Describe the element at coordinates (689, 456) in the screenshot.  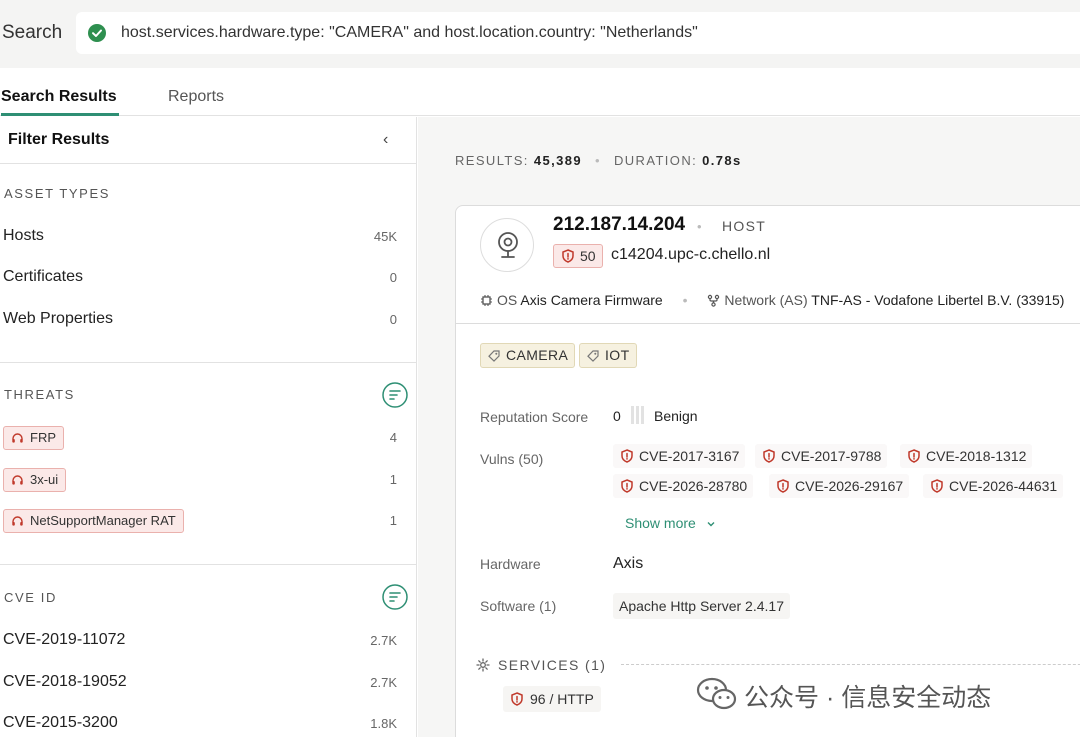
I see `cve-id: CVE-2017-3167` at that location.